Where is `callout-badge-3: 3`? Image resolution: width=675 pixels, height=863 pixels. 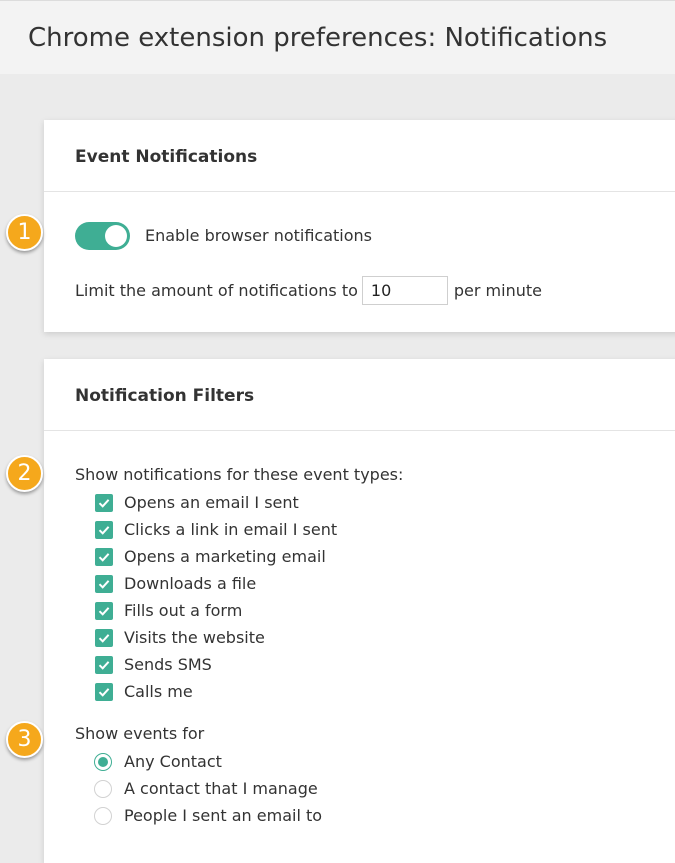
callout-badge-3: 3 is located at coordinates (24, 739).